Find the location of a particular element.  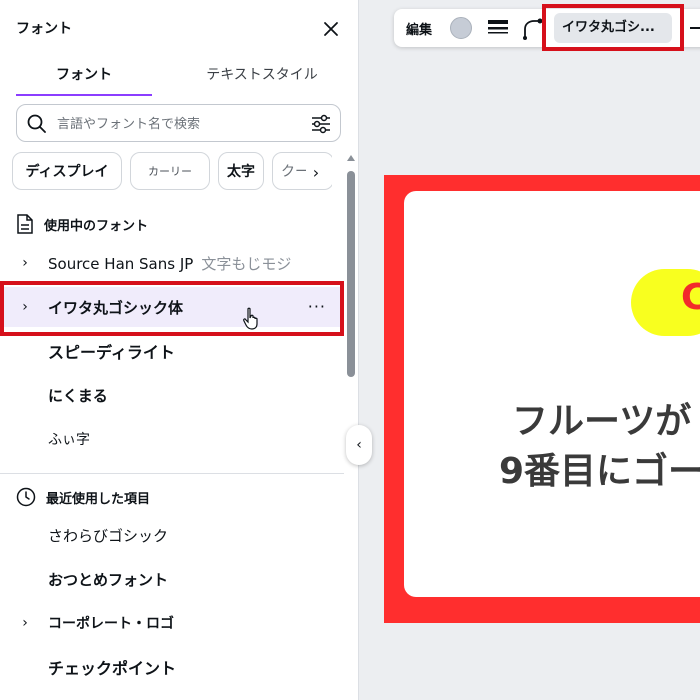

close-button is located at coordinates (331, 29).